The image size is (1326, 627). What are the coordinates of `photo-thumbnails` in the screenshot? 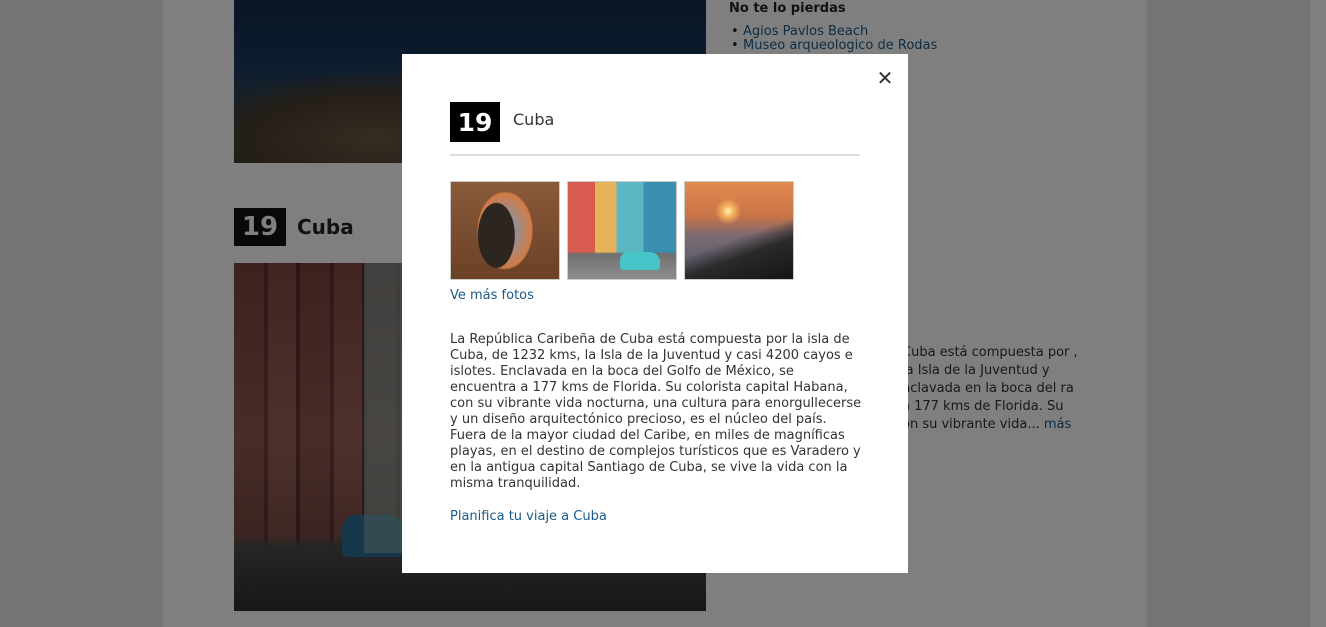 It's located at (622, 230).